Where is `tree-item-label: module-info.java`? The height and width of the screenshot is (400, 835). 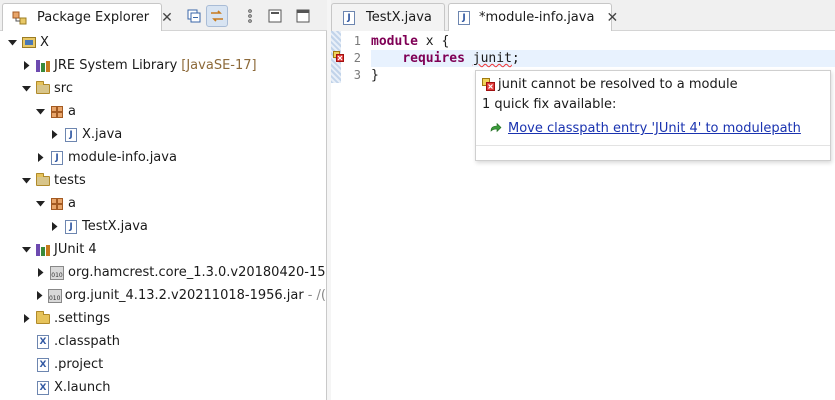
tree-item-label: module-info.java is located at coordinates (122, 157).